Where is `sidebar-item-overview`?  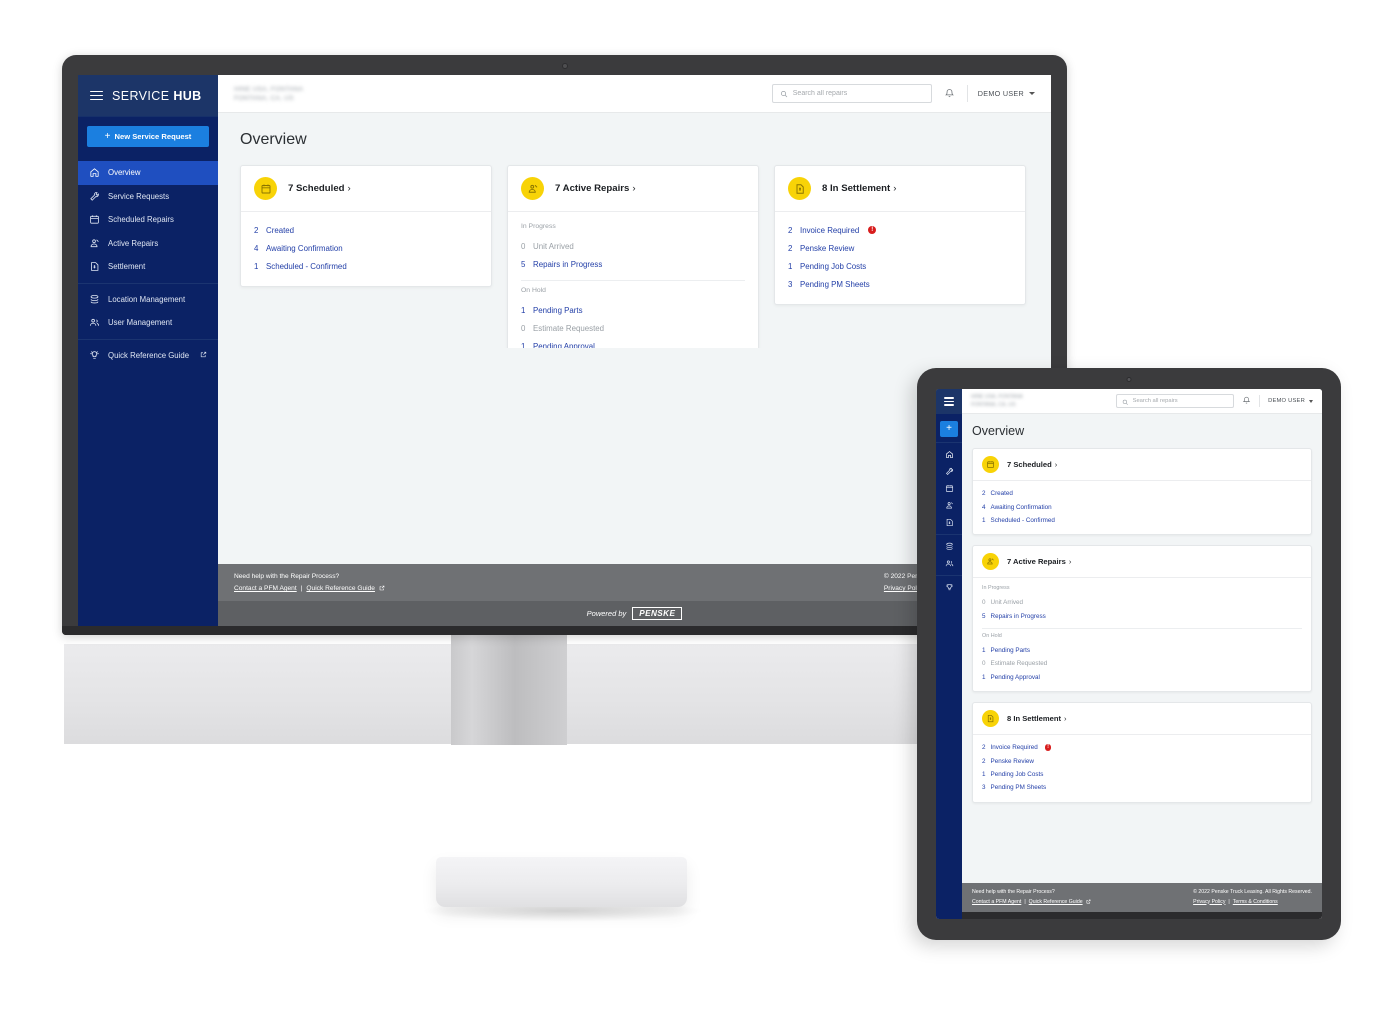 sidebar-item-overview is located at coordinates (949, 454).